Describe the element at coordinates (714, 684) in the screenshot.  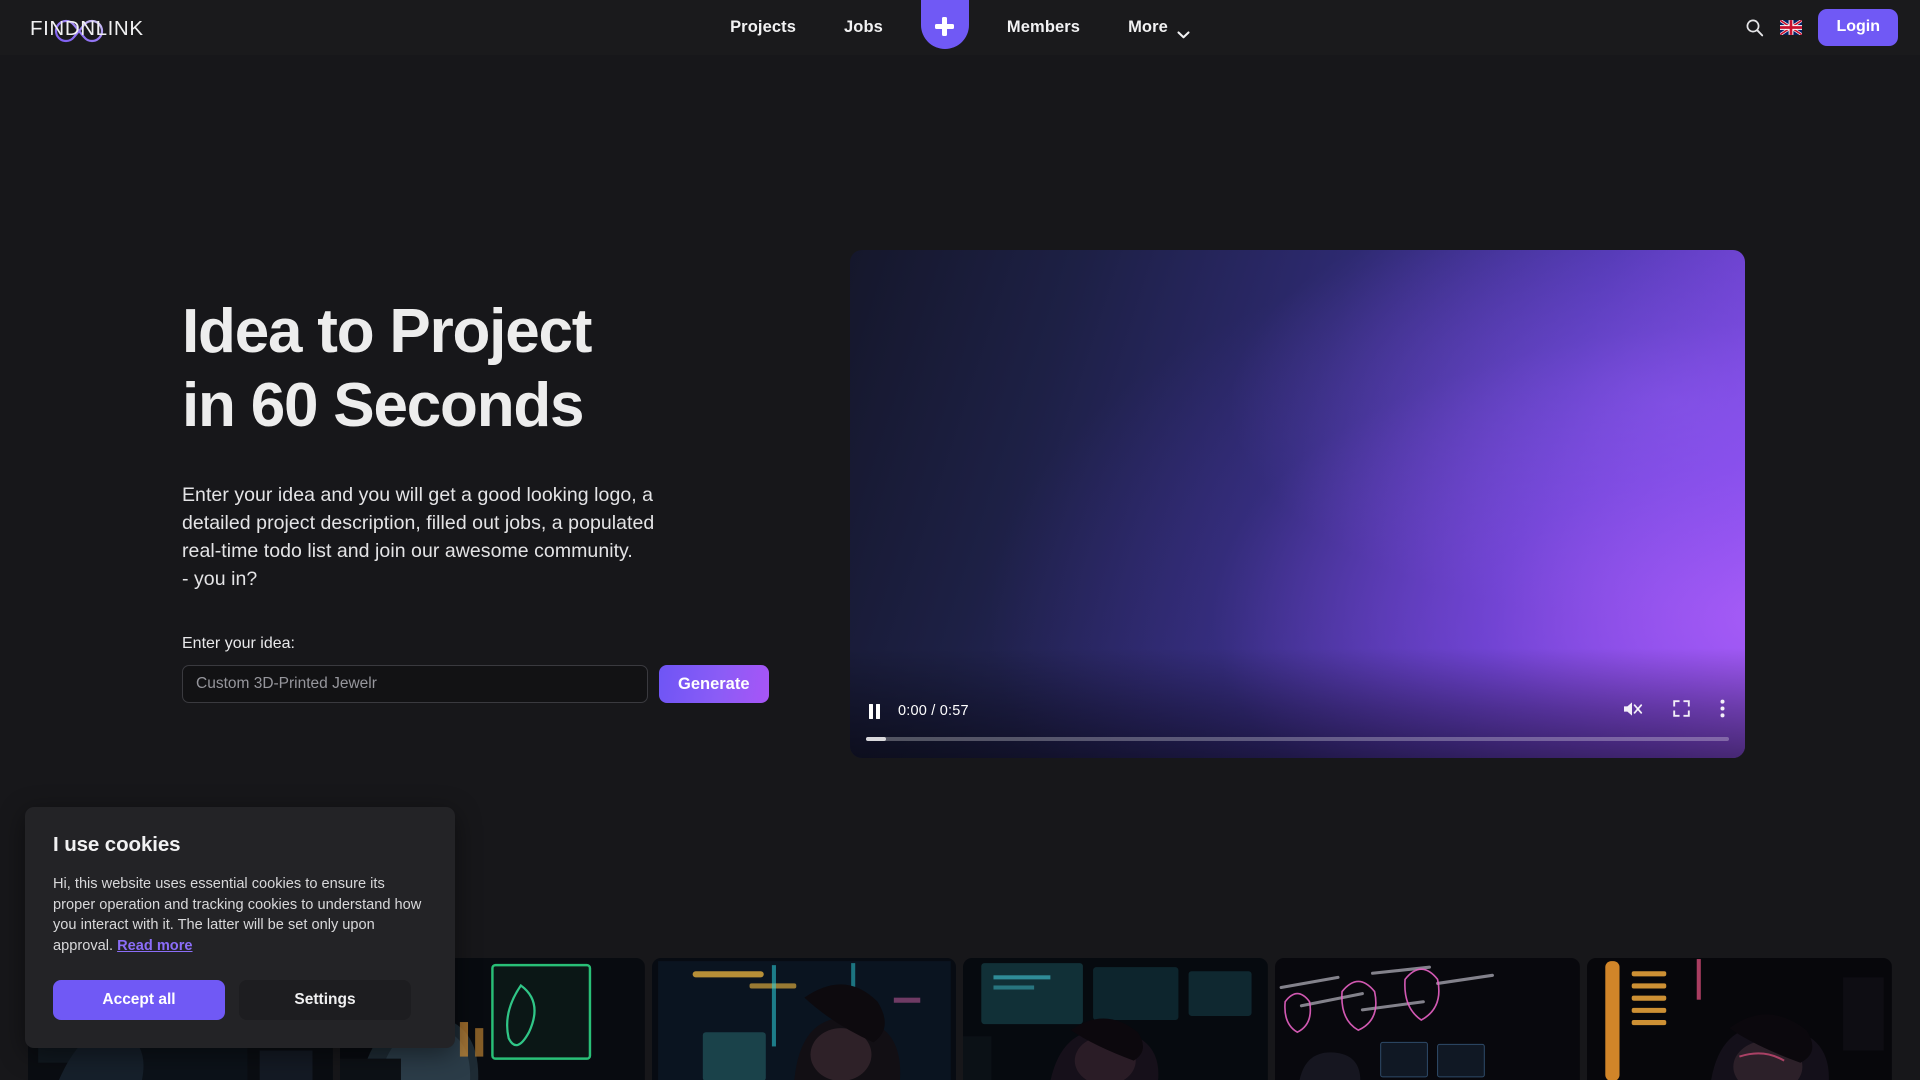
I see `generate-button: Generate` at that location.